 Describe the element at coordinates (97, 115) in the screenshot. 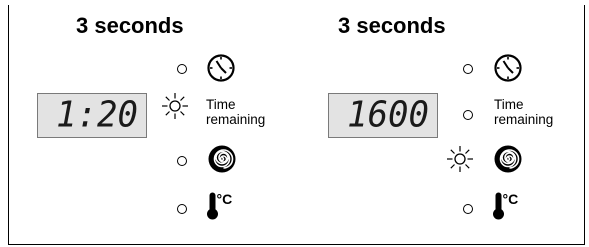

I see `display-readout: 1:20` at that location.